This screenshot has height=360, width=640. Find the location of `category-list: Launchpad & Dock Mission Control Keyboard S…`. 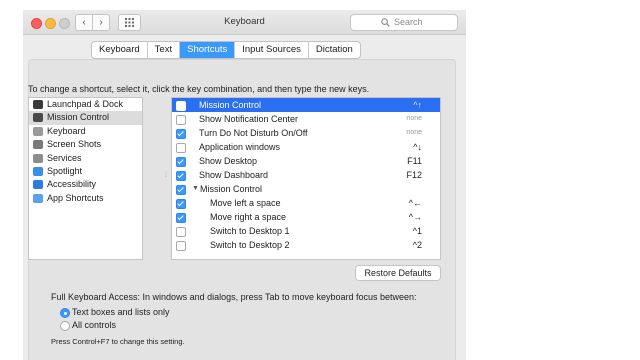

category-list: Launchpad & Dock Mission Control Keyboard S… is located at coordinates (85, 178).